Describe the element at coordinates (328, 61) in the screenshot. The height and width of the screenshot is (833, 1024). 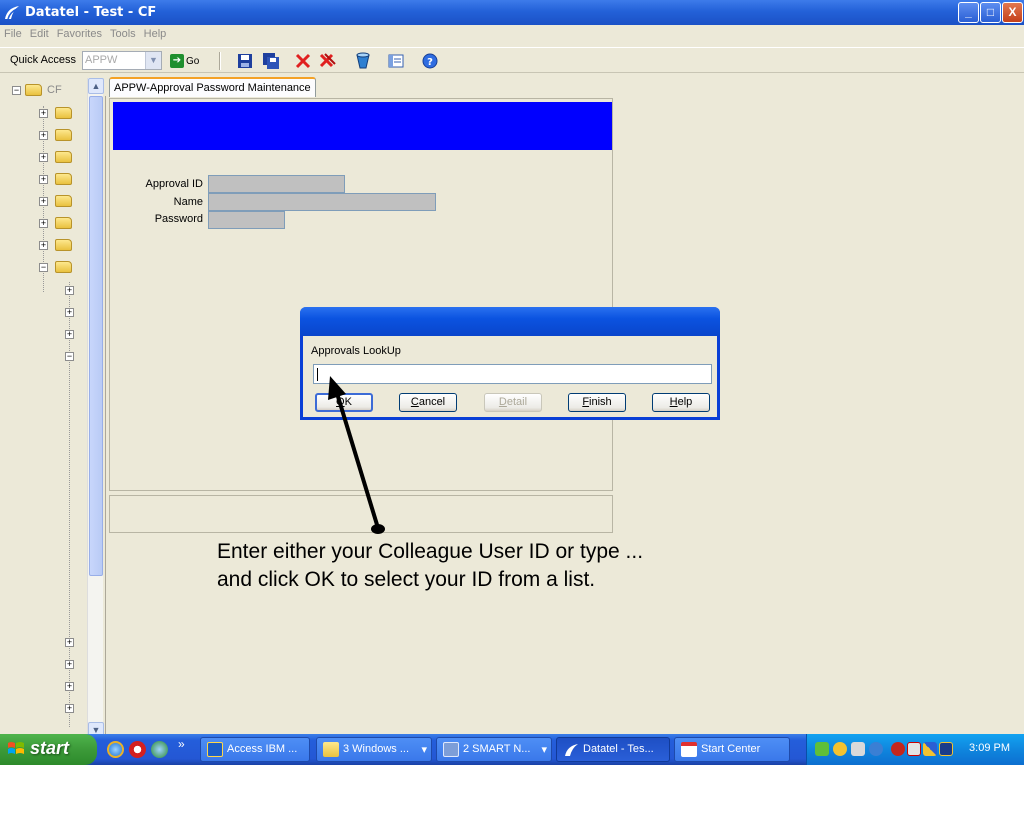
I see `cancel-all-icon` at that location.